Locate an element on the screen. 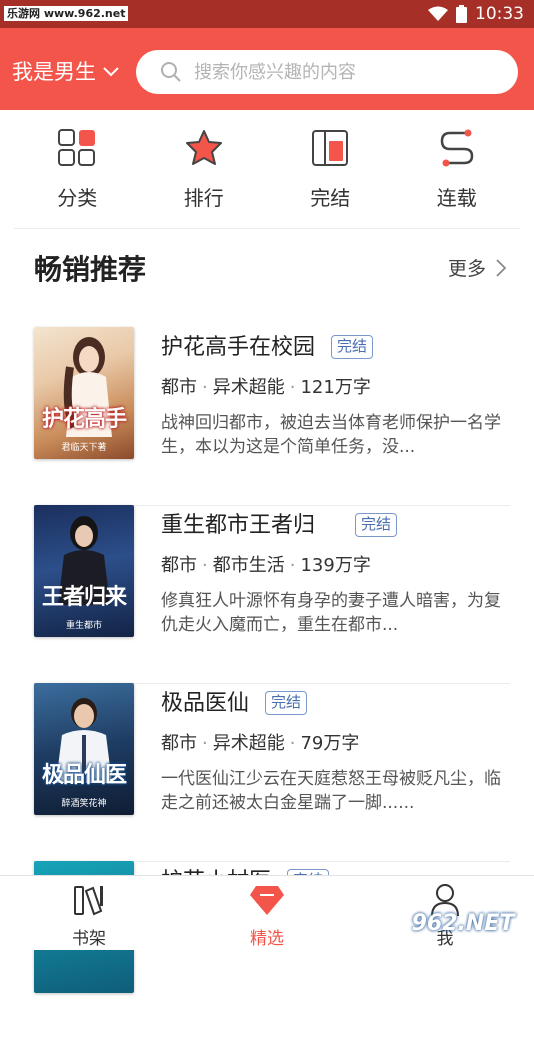 The image size is (534, 1039). status-bar: 乐游网 www.962.net 10:33 is located at coordinates (267, 14).